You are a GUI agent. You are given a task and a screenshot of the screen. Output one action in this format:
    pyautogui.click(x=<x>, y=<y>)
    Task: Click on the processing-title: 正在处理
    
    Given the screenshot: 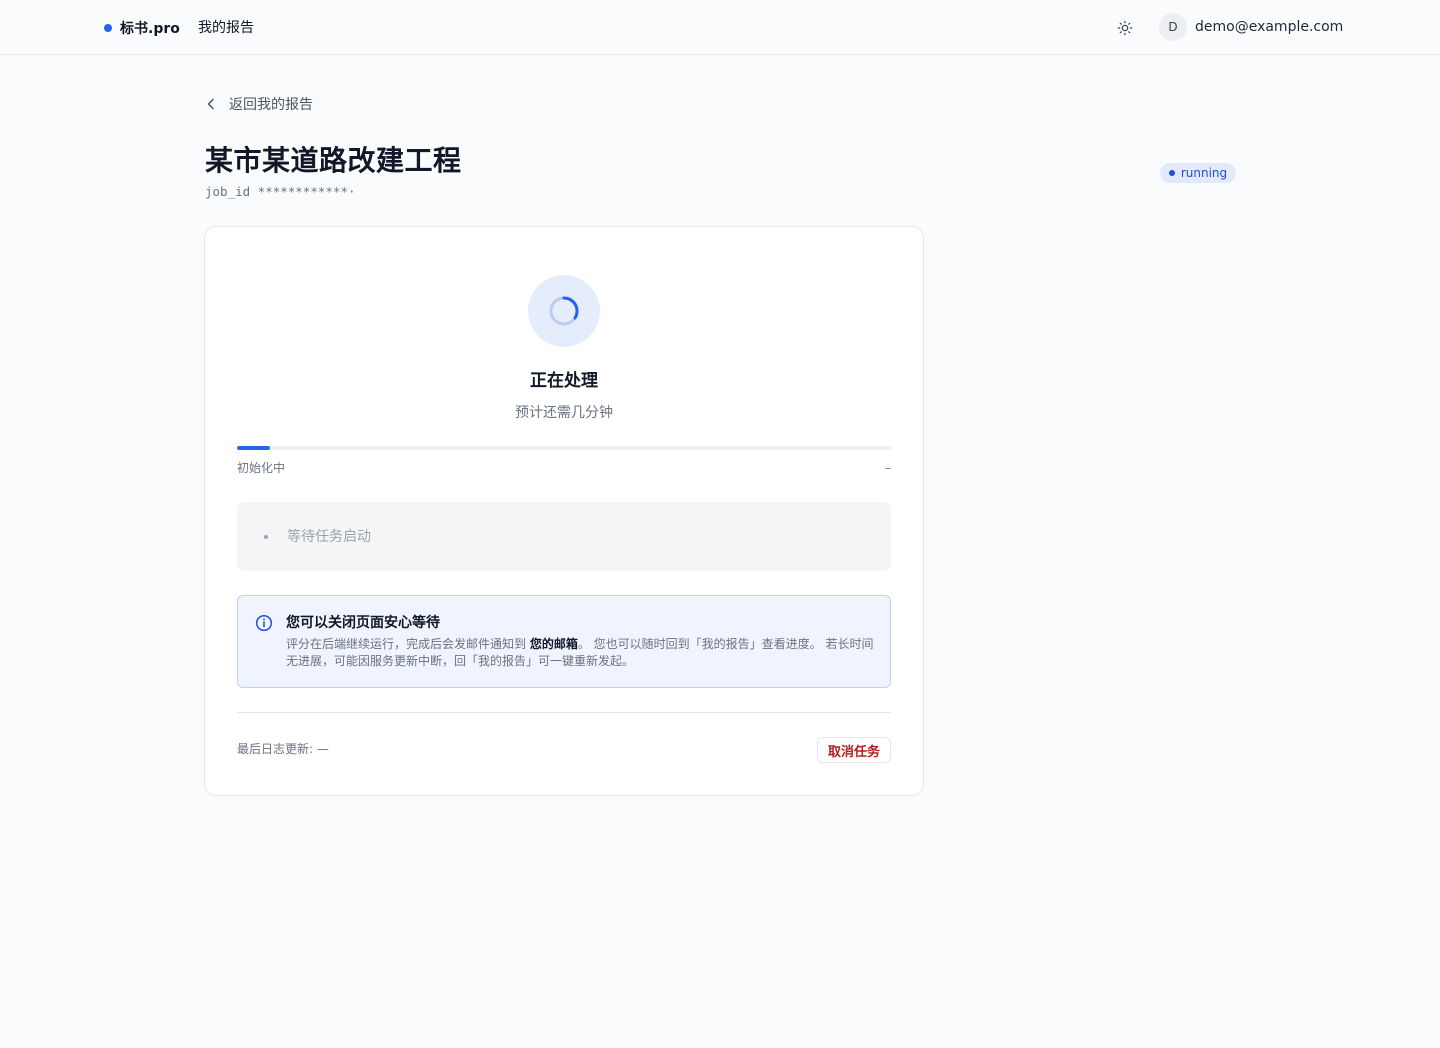 What is the action you would take?
    pyautogui.click(x=564, y=381)
    